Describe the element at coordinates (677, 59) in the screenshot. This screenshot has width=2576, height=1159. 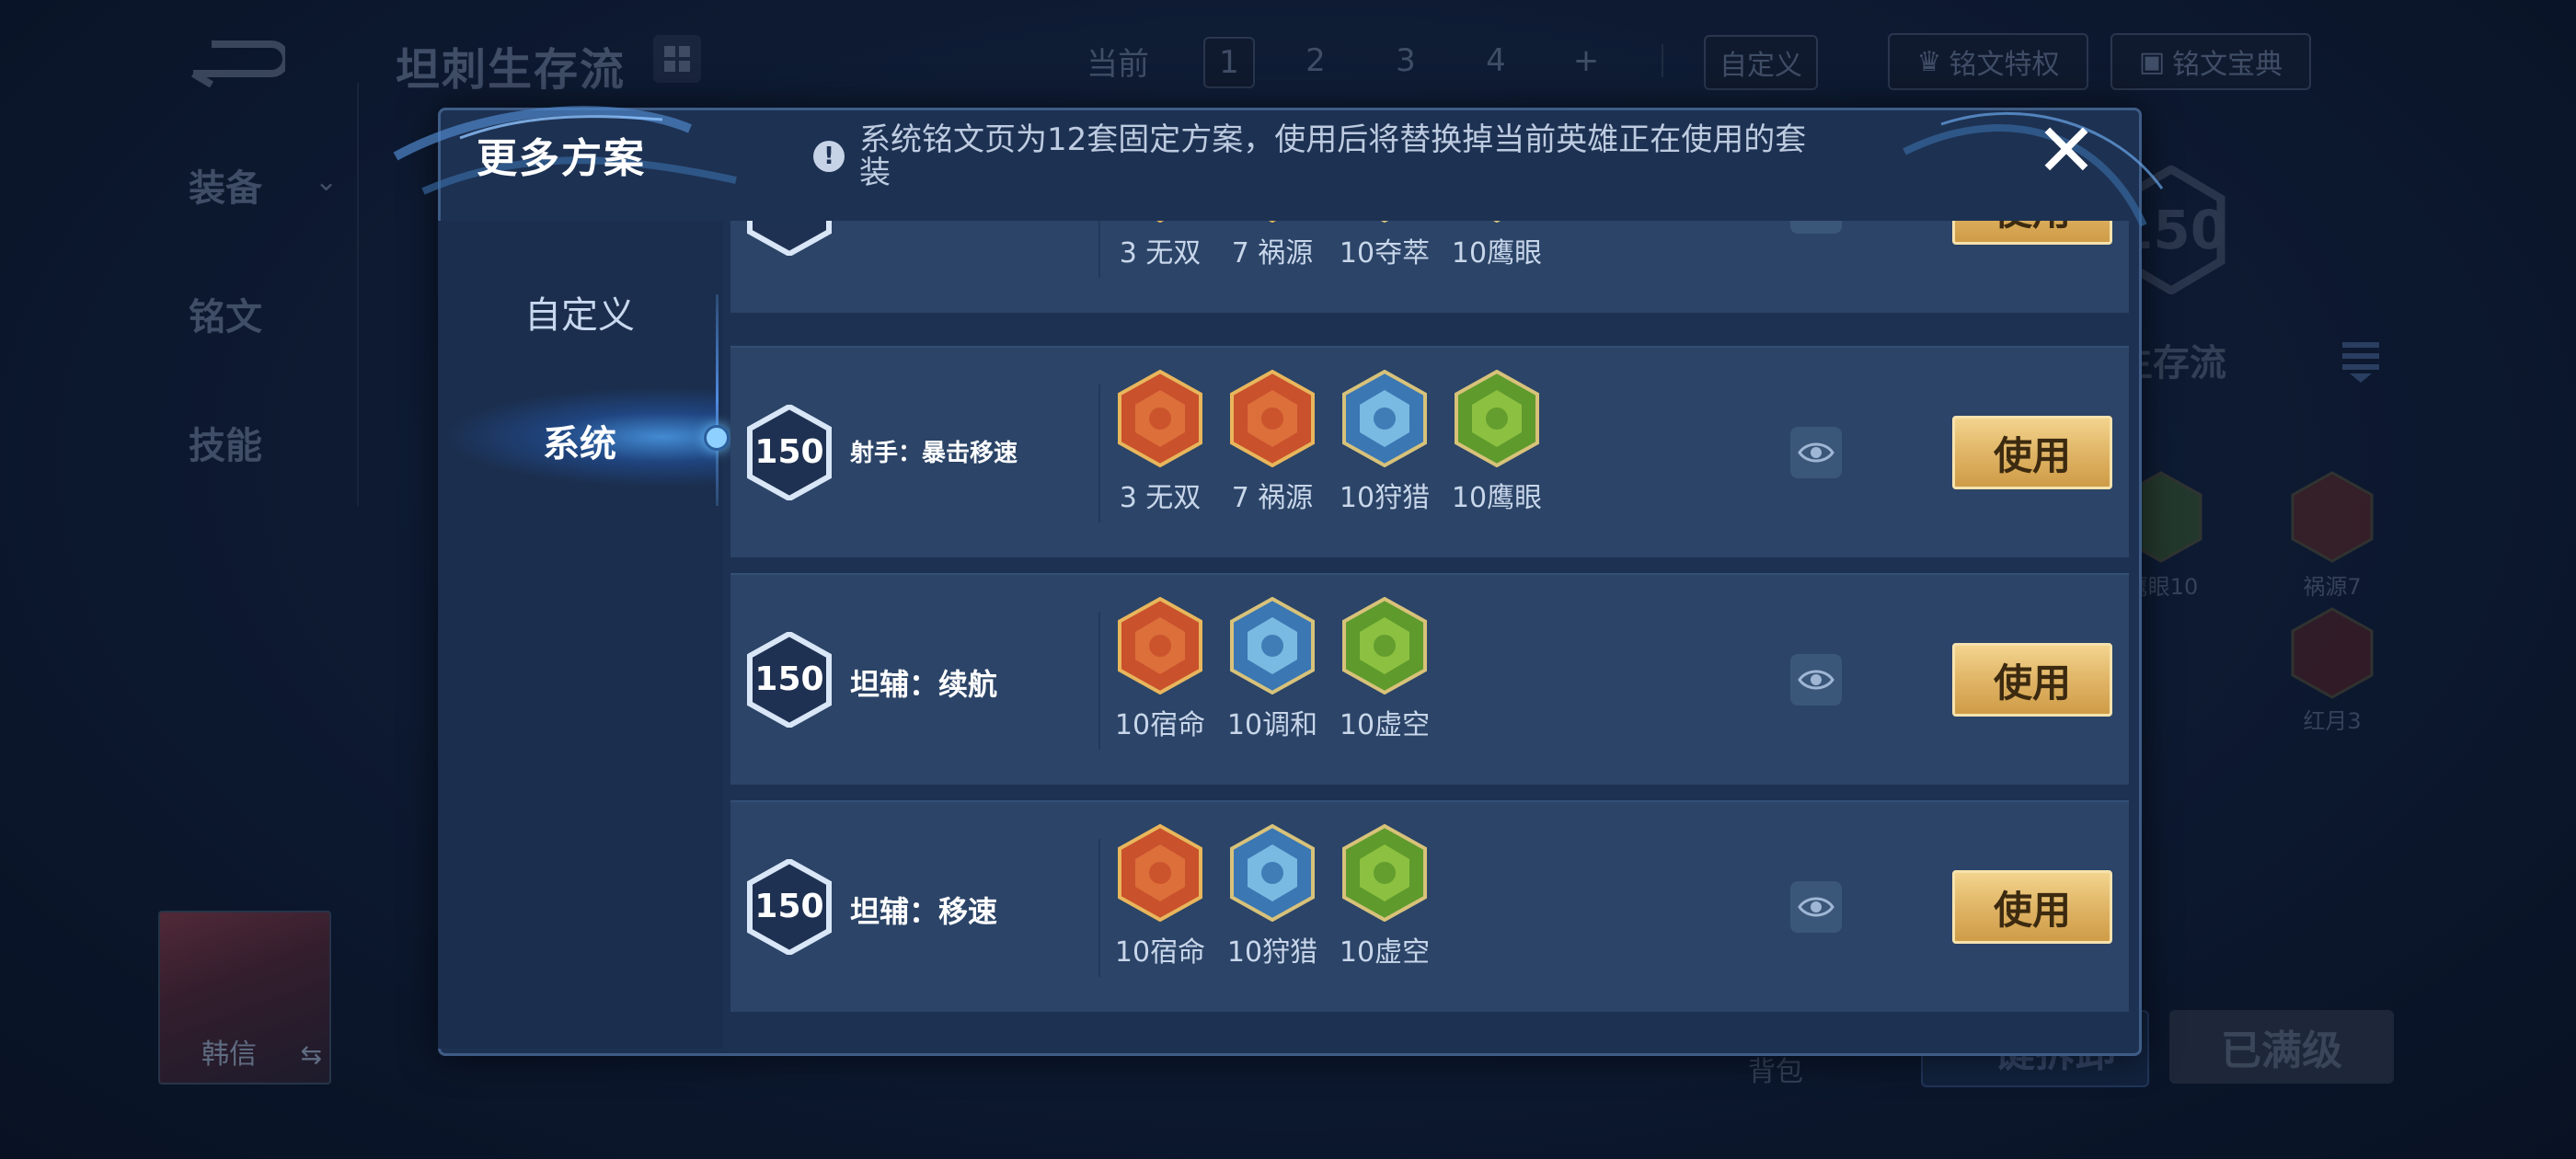
I see `grid-icon` at that location.